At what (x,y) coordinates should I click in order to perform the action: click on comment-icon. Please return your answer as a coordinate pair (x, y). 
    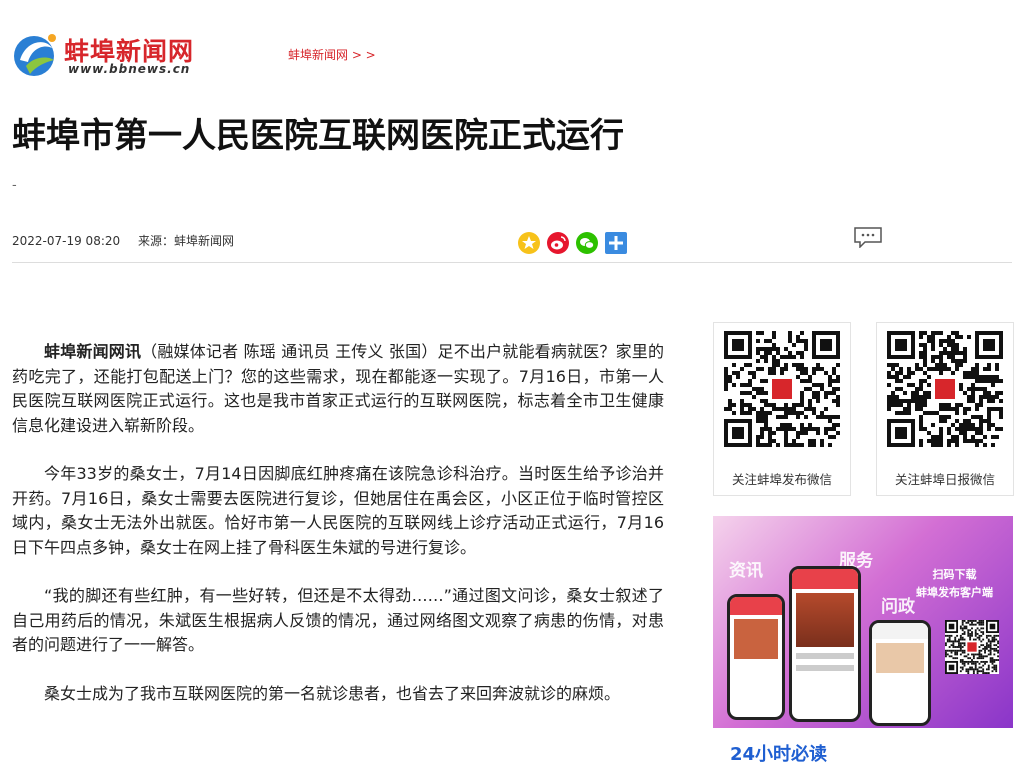
    Looking at the image, I should click on (868, 237).